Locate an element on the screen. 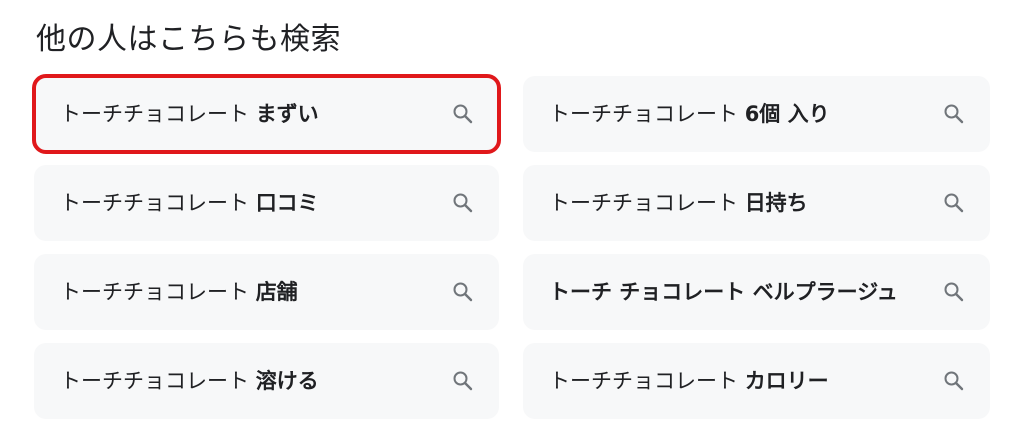 This screenshot has width=1024, height=438. related-search-chip-tenpo: トーチチョコレート 店舗 is located at coordinates (266, 292).